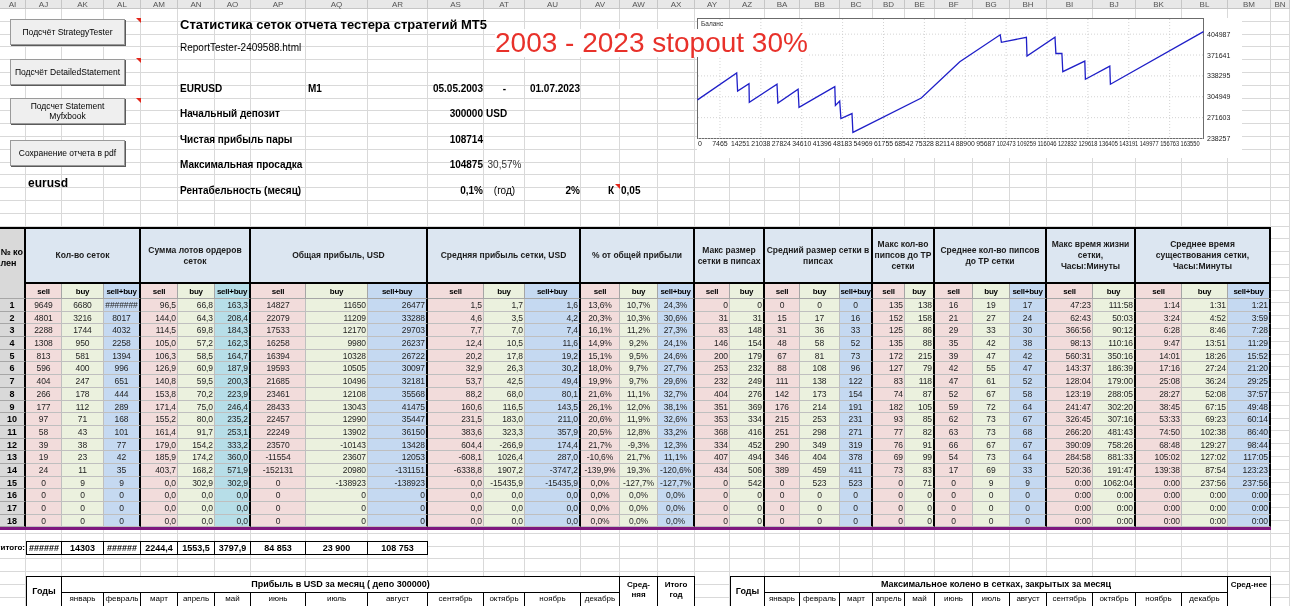  What do you see at coordinates (1028, 4) in the screenshot?
I see `column-header: BH` at bounding box center [1028, 4].